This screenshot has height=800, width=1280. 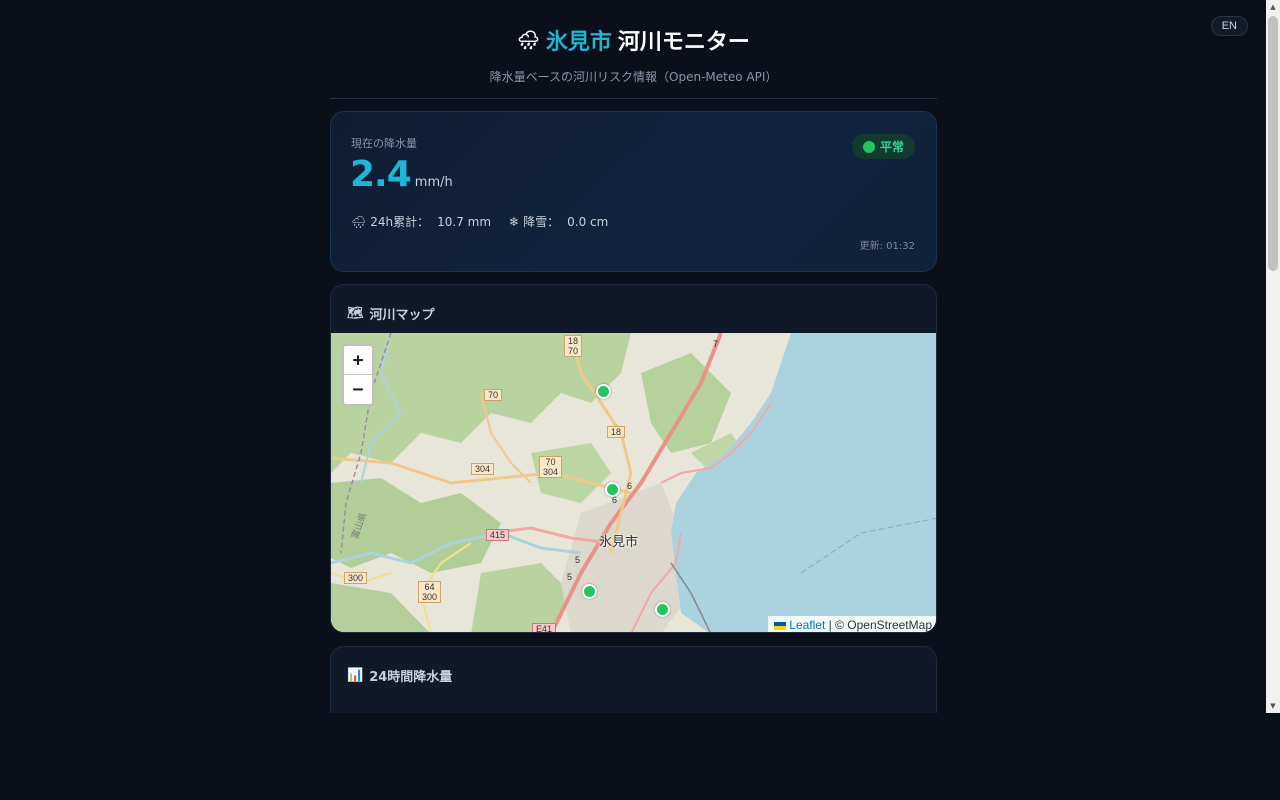 I want to click on header-divider, so click(x=633, y=98).